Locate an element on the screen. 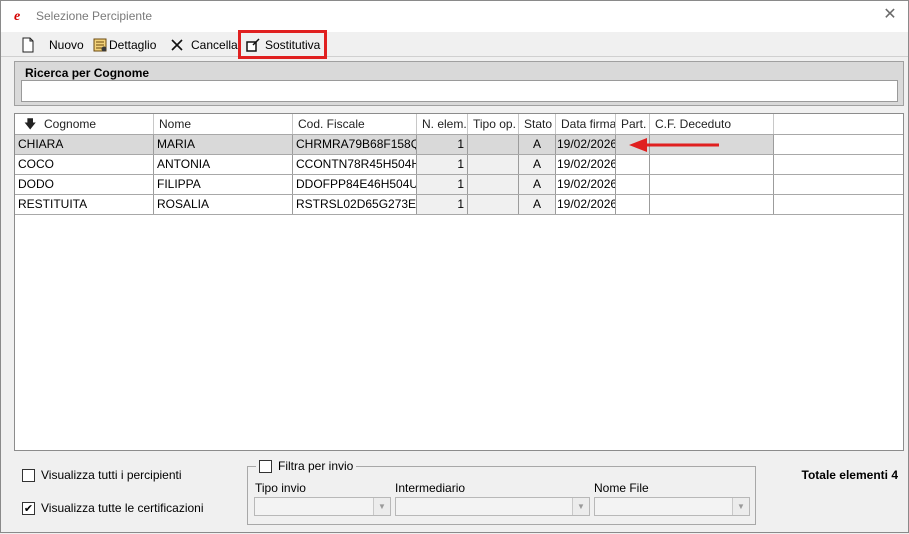 The width and height of the screenshot is (909, 534). intermediario-label: Intermediario is located at coordinates (430, 488).